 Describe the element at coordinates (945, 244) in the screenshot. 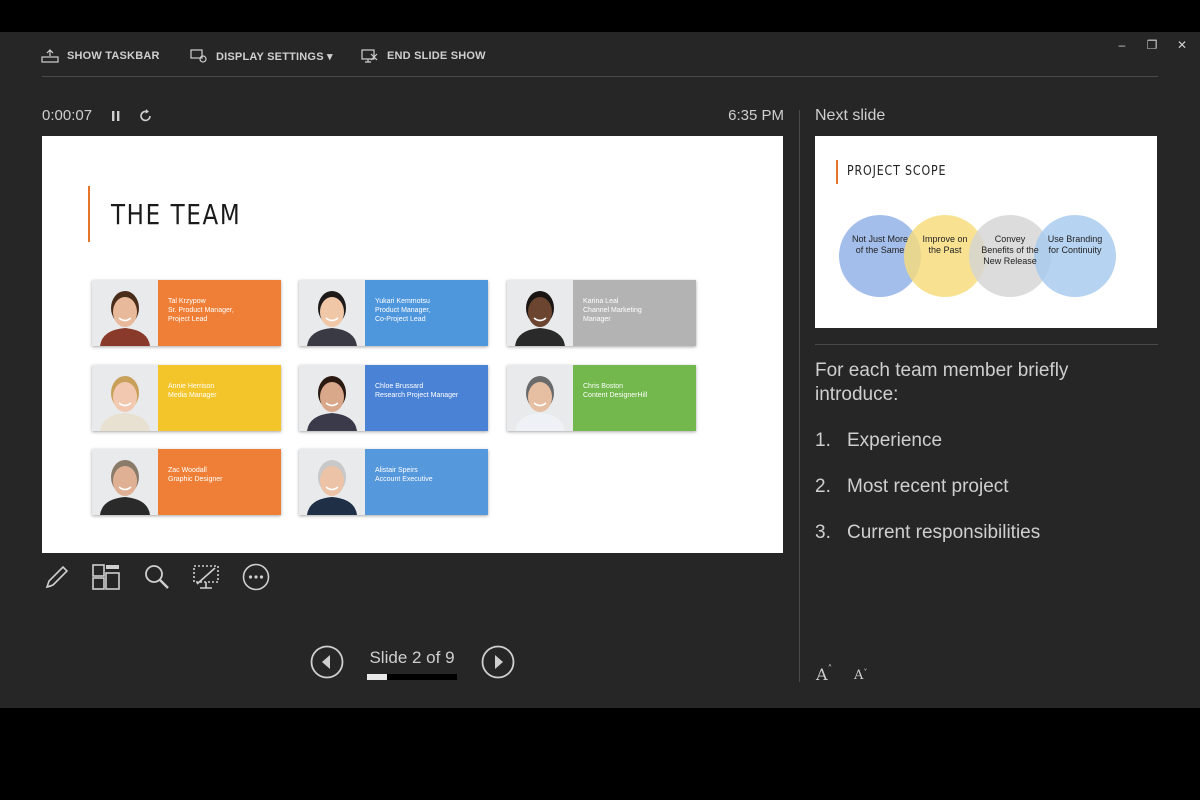

I see `scope-circle-label: Improve on the Past` at that location.